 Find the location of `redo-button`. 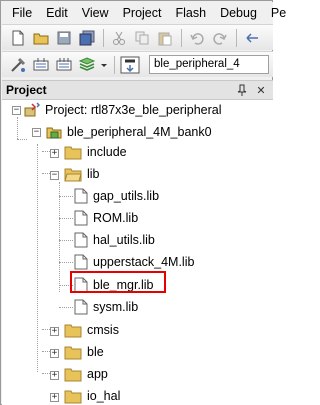

redo-button is located at coordinates (220, 38).